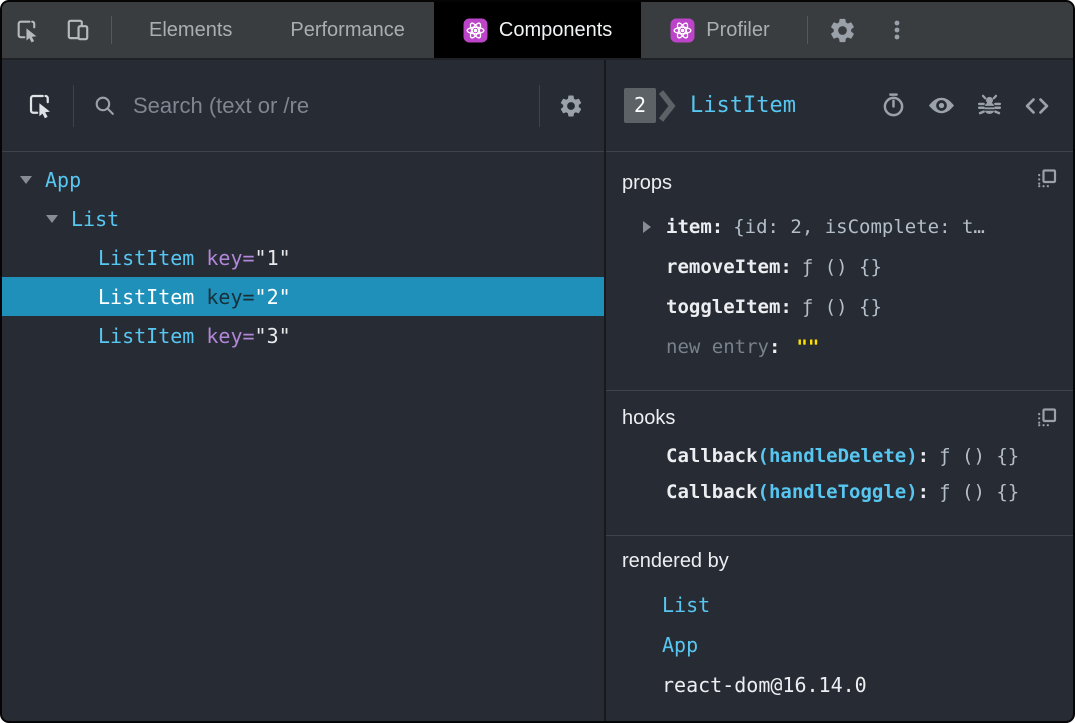  I want to click on more-options-icon, so click(897, 30).